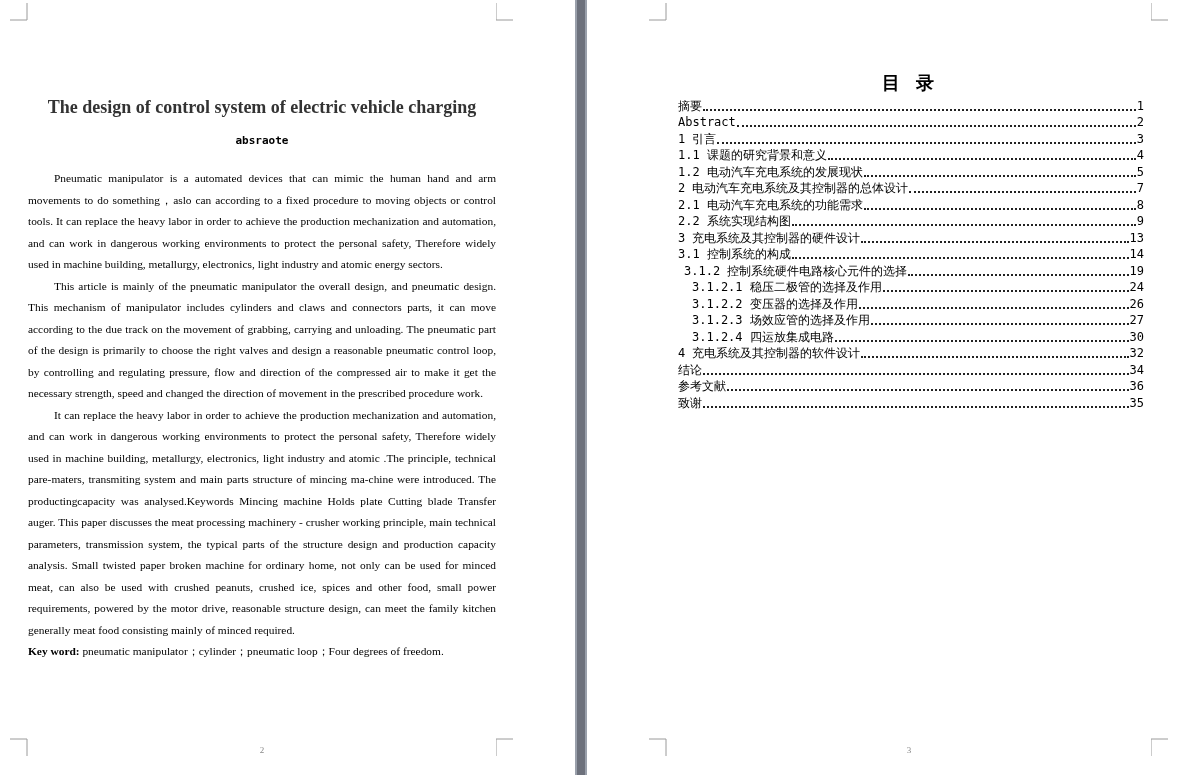  I want to click on toc-entry: 1 引言, so click(697, 138).